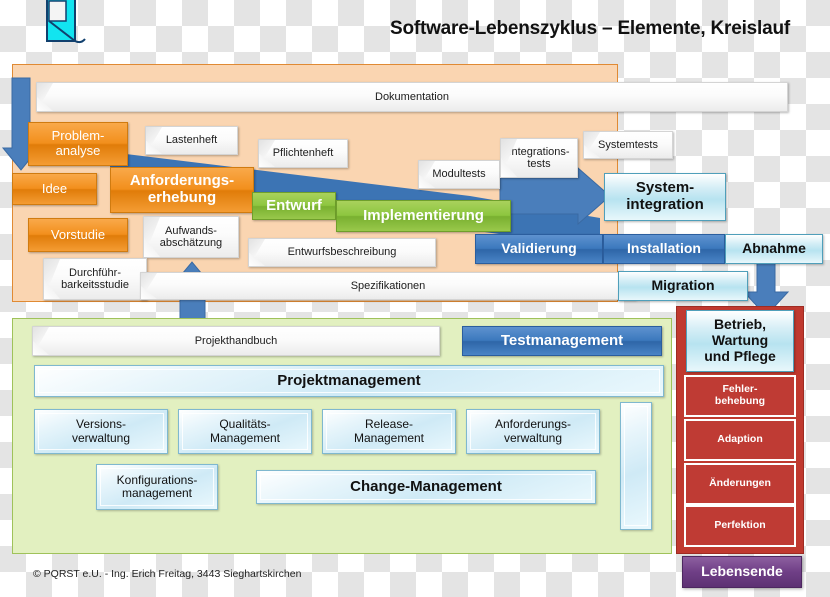 The width and height of the screenshot is (830, 597). Describe the element at coordinates (388, 286) in the screenshot. I see `doc-spezifikationen: Spezifikationen` at that location.